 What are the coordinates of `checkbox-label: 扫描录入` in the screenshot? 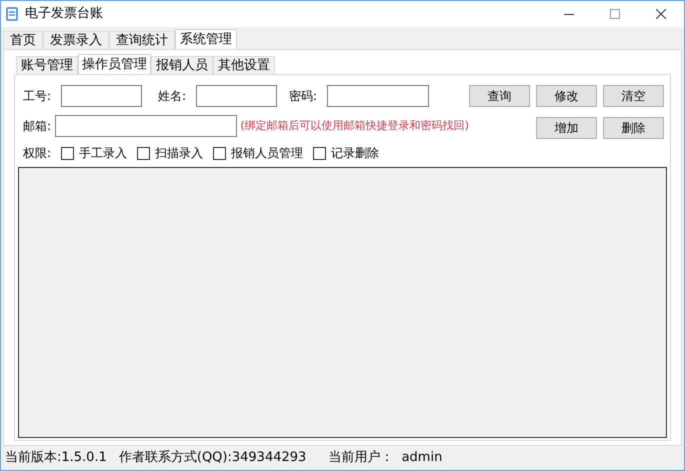 It's located at (179, 153).